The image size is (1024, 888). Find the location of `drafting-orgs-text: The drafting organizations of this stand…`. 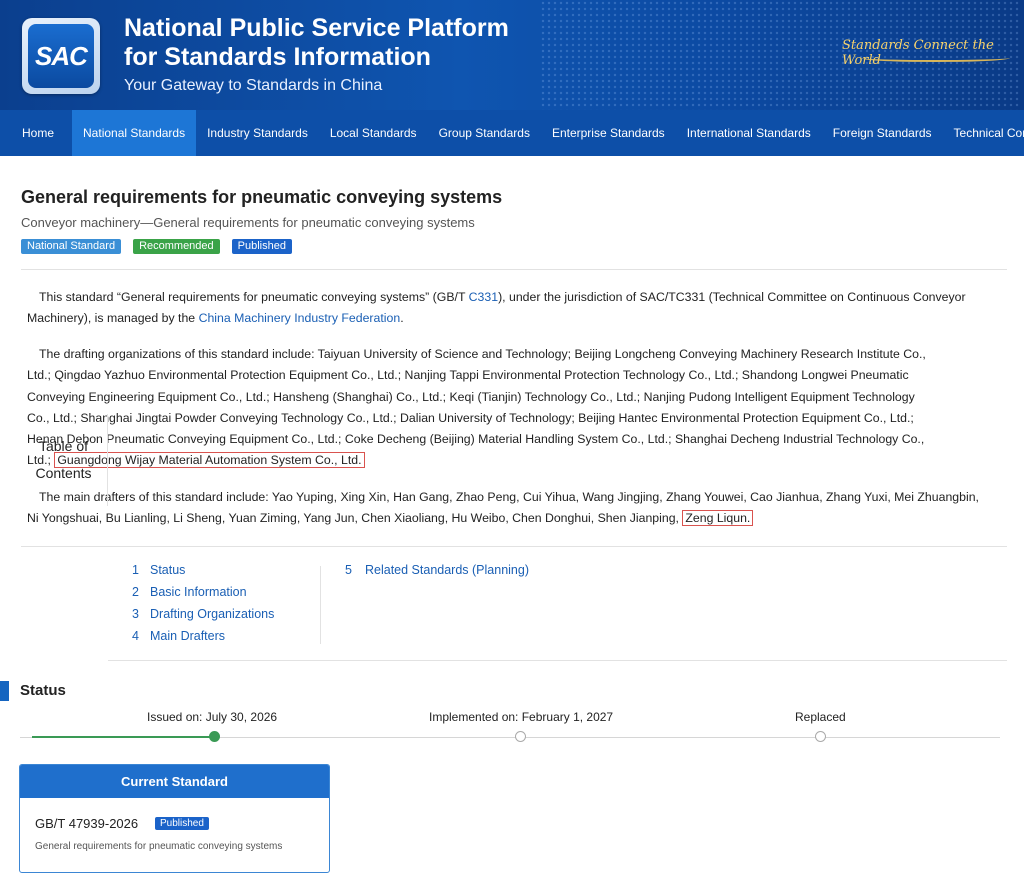

drafting-orgs-text: The drafting organizations of this stand… is located at coordinates (476, 407).